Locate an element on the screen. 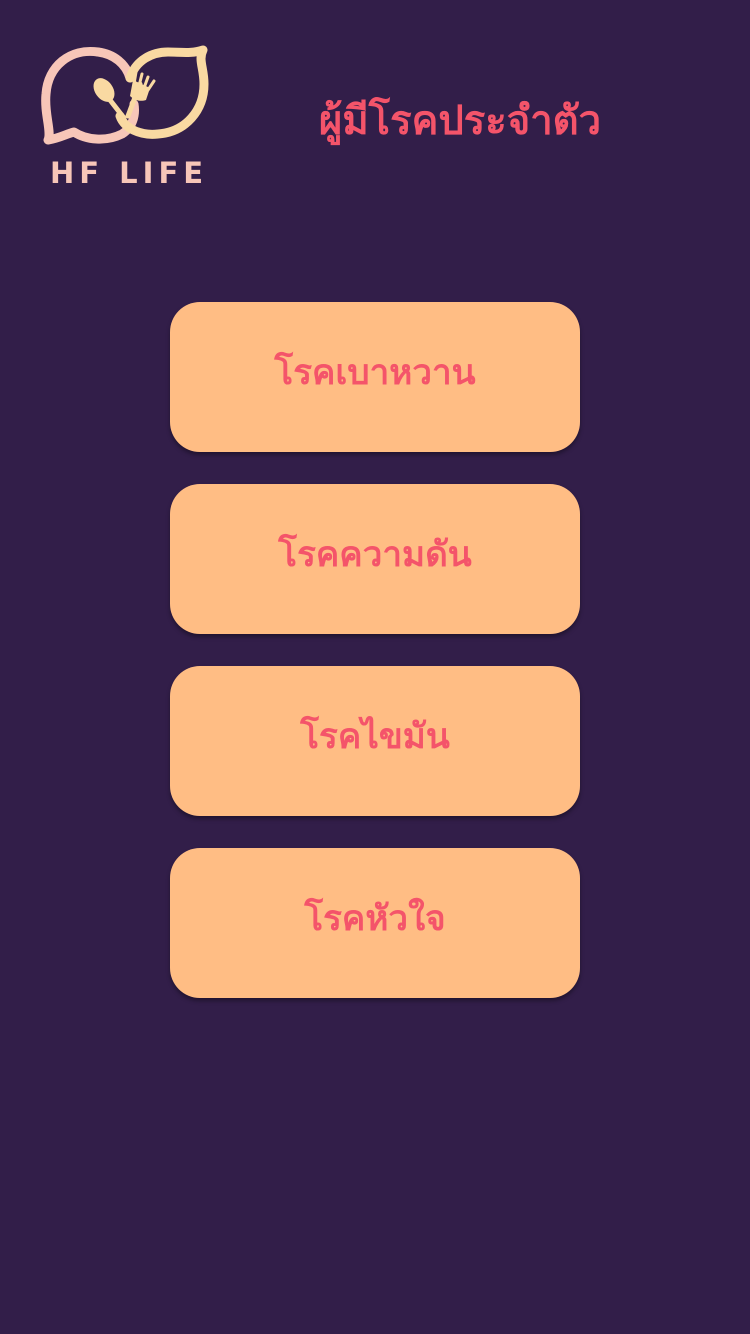 The height and width of the screenshot is (1334, 750). logo-text: HF LIFE is located at coordinates (129, 173).